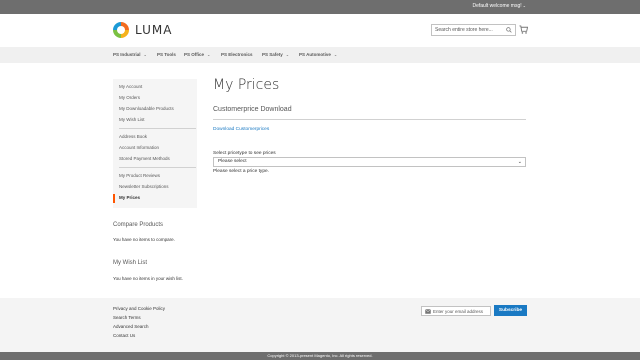 The width and height of the screenshot is (640, 360). Describe the element at coordinates (237, 54) in the screenshot. I see `nav-item-ps-electronics: PS Electronics` at that location.